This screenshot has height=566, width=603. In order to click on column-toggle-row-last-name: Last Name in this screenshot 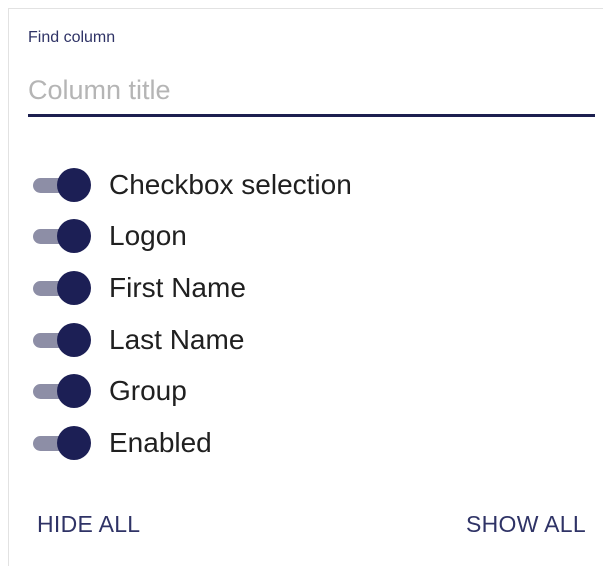, I will do `click(192, 340)`.